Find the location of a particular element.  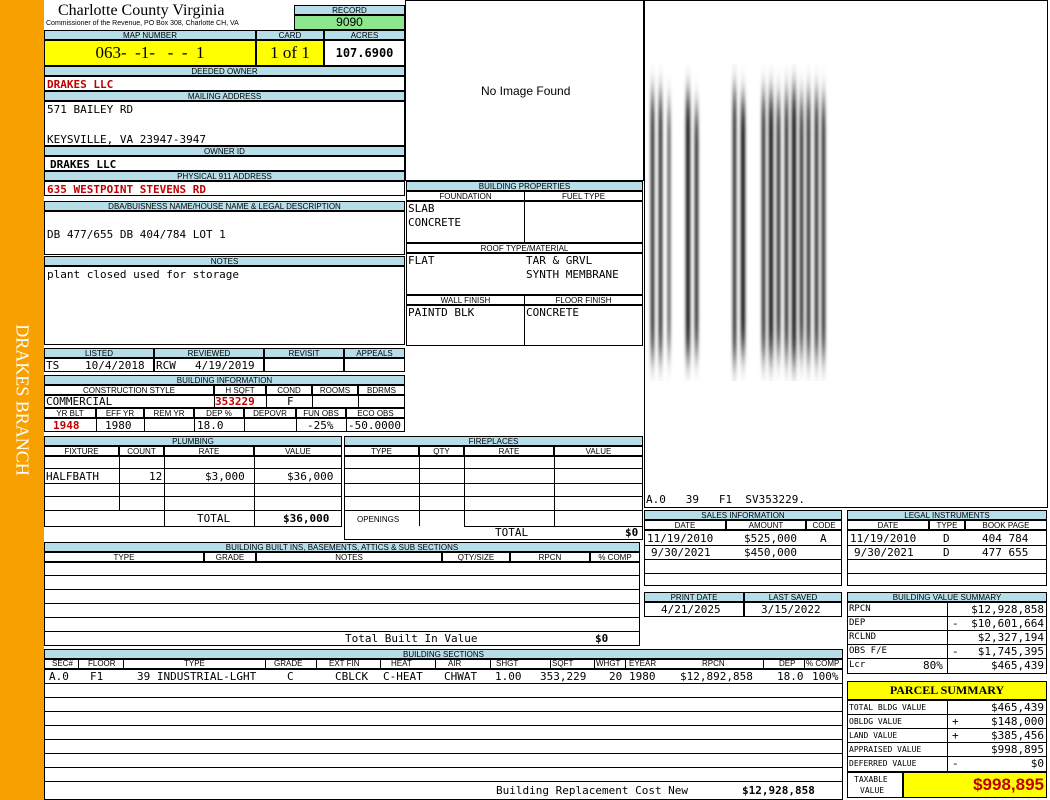

revisit-box is located at coordinates (304, 365).